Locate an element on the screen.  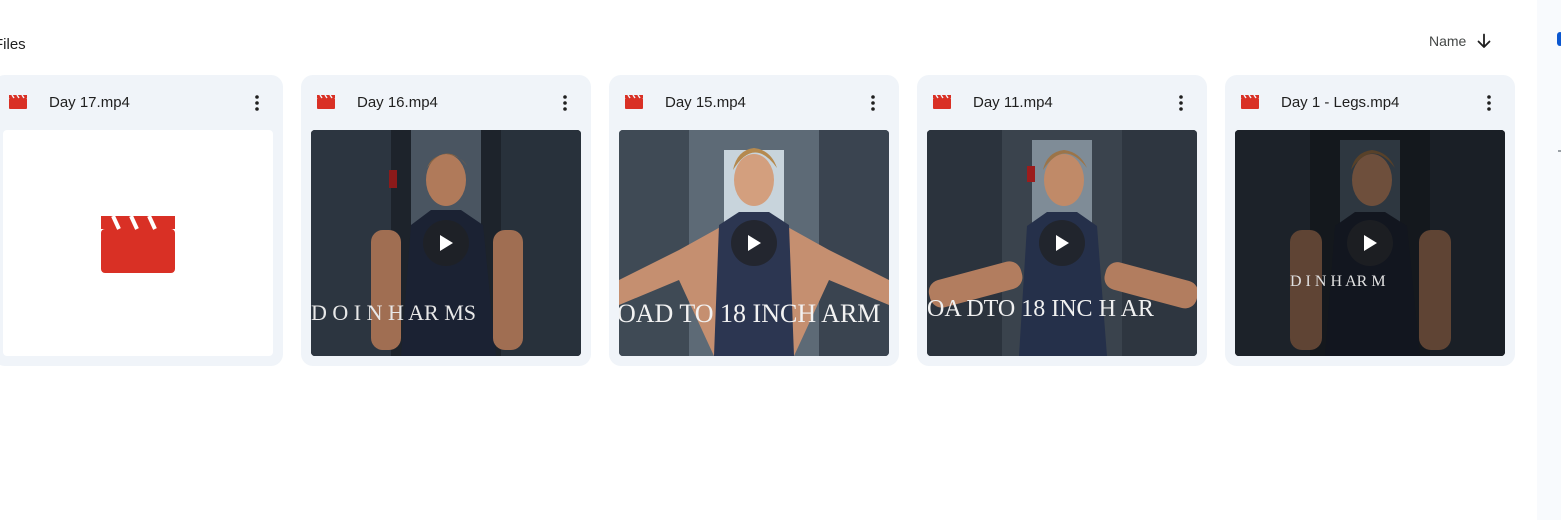
video-thumbnail: OA DTO 18 INC H AR is located at coordinates (1062, 243).